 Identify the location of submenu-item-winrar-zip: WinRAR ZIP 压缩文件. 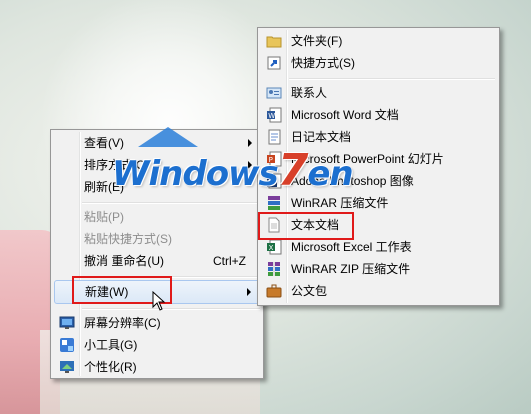
(379, 269).